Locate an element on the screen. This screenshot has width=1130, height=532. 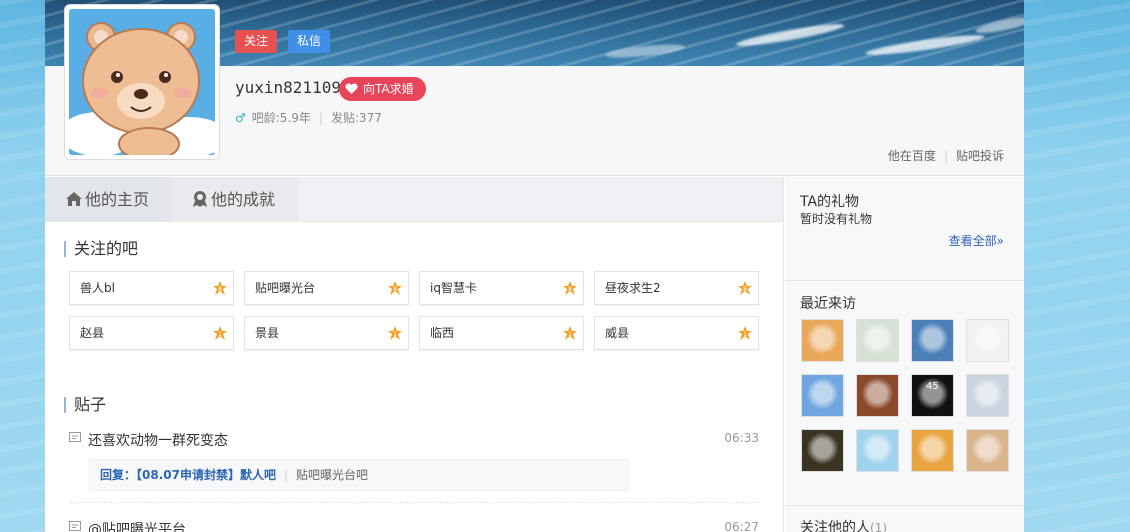
user-avatar is located at coordinates (142, 82).